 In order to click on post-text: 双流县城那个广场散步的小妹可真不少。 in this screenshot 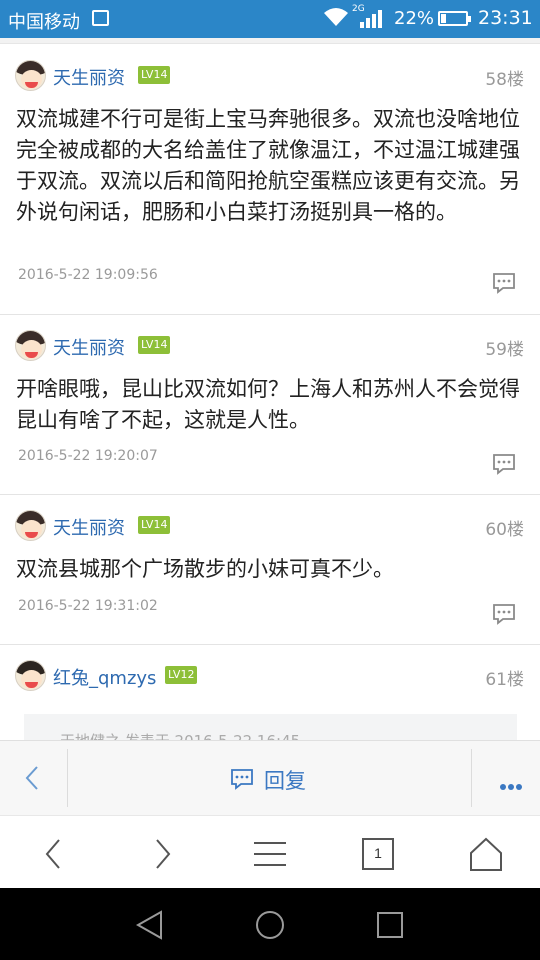, I will do `click(205, 569)`.